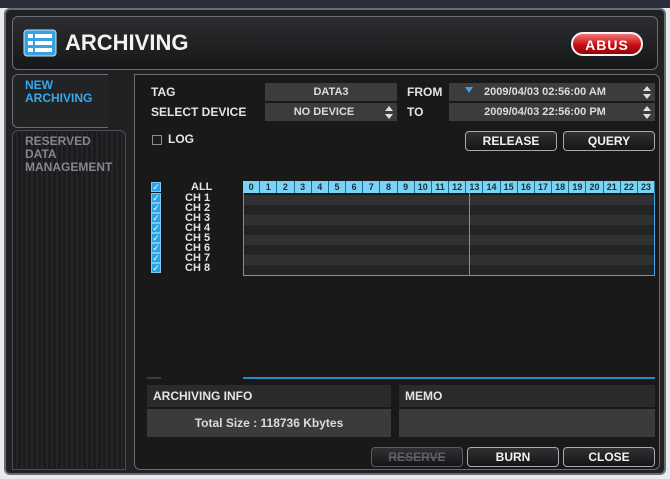 The image size is (670, 479). What do you see at coordinates (526, 187) in the screenshot?
I see `timeline-hour-label: 16` at bounding box center [526, 187].